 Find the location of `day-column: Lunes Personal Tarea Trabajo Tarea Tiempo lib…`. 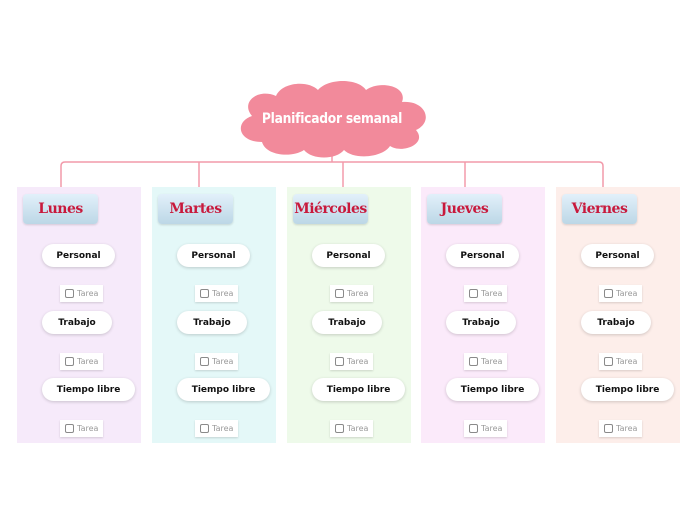

day-column: Lunes Personal Tarea Trabajo Tarea Tiempo lib… is located at coordinates (79, 315).